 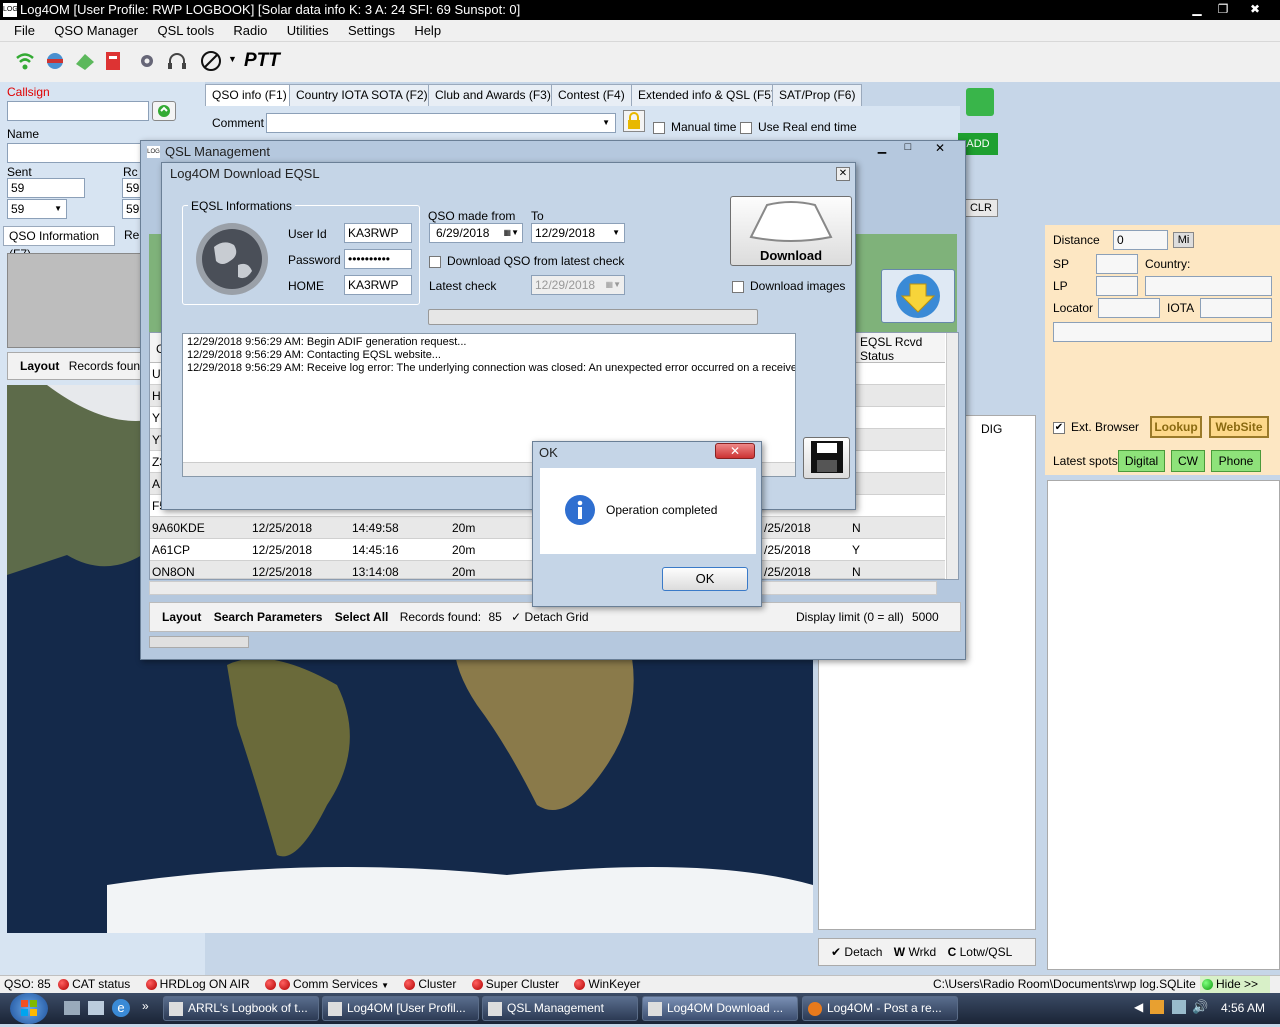 I want to click on volume-icon: 🔊, so click(x=1200, y=1007).